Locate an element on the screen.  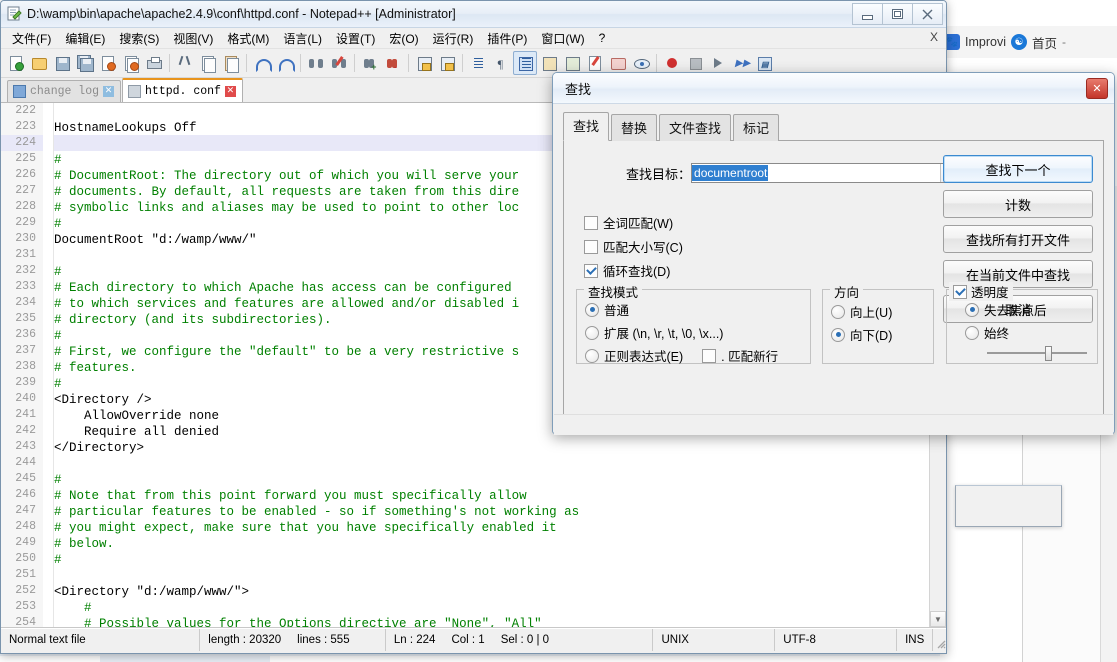
cut-icon is located at coordinates (185, 63).